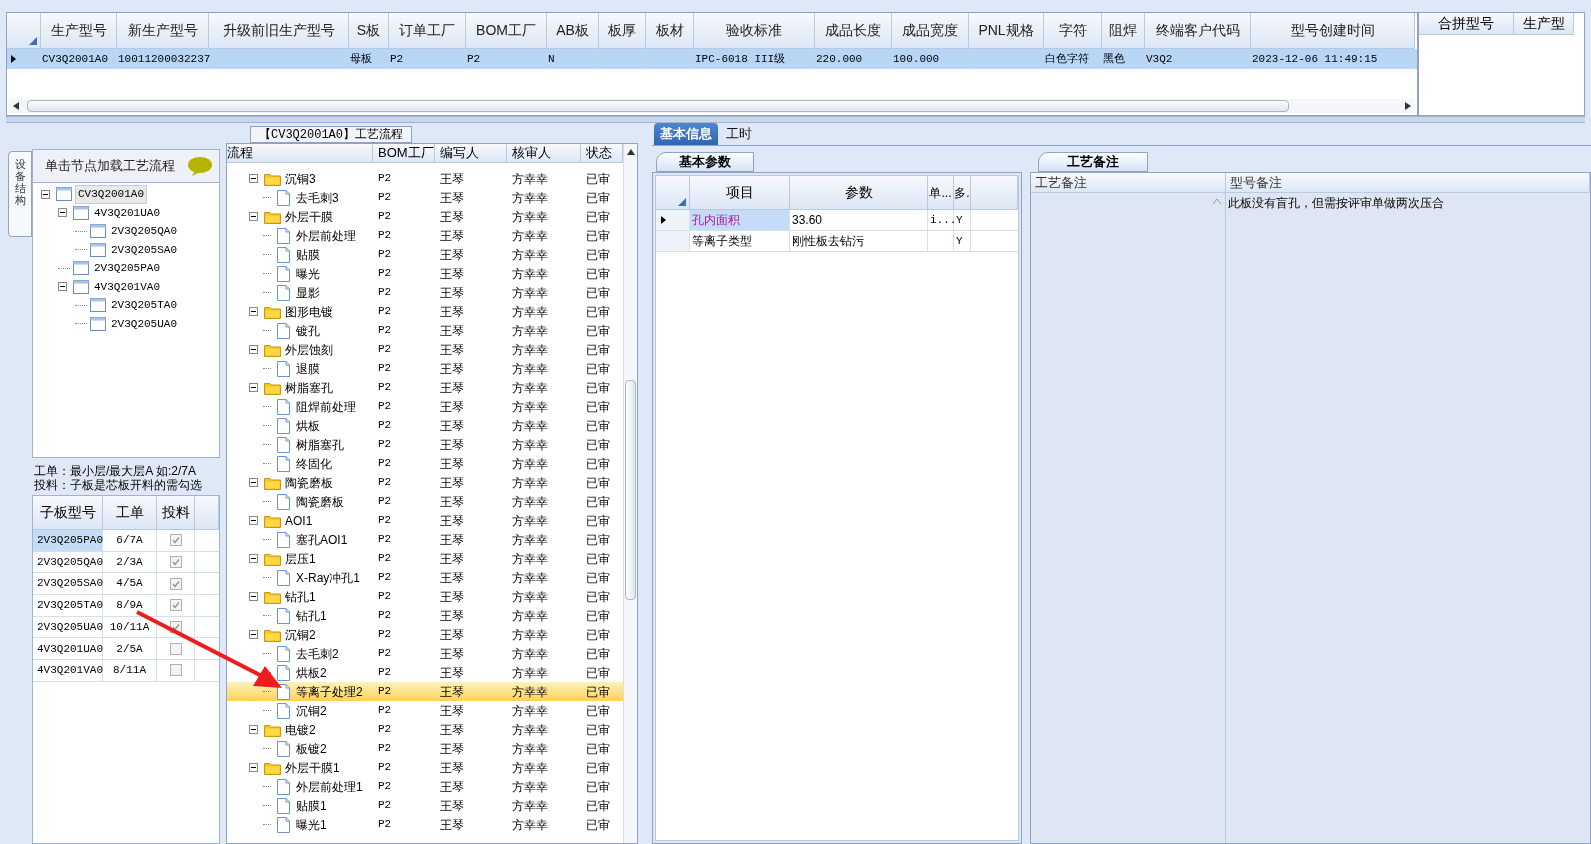 Image resolution: width=1591 pixels, height=844 pixels. I want to click on column-header: AB板, so click(573, 31).